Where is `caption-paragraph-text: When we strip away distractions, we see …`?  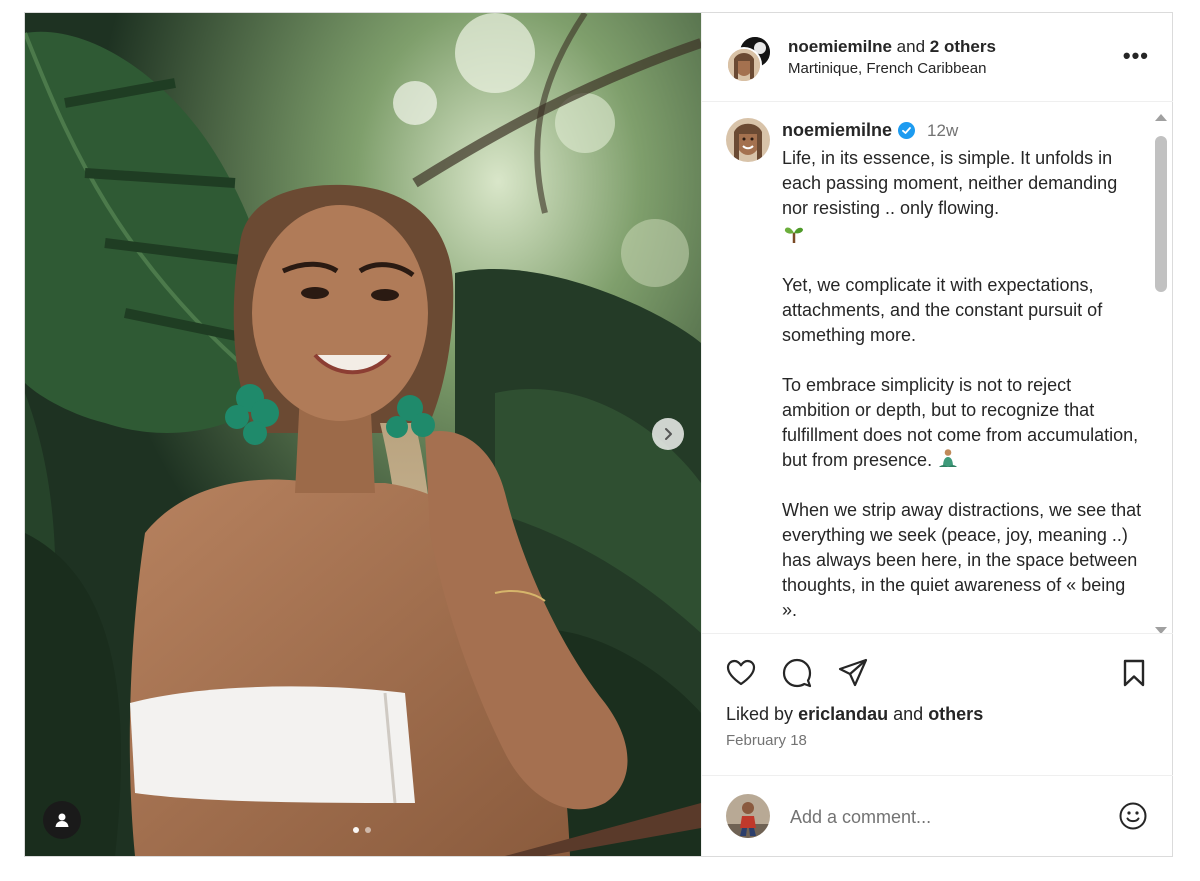 caption-paragraph-text: When we strip away distractions, we see … is located at coordinates (962, 560).